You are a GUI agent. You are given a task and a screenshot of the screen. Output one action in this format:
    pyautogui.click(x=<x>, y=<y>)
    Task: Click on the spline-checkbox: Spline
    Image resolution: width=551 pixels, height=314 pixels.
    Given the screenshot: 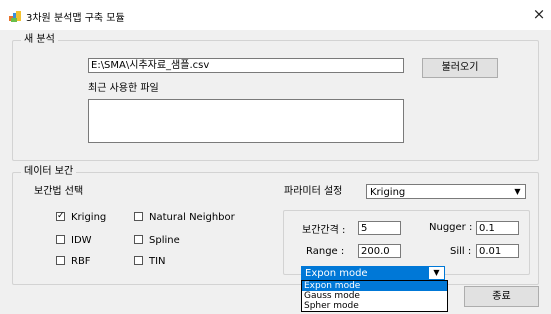 What is the action you would take?
    pyautogui.click(x=157, y=241)
    